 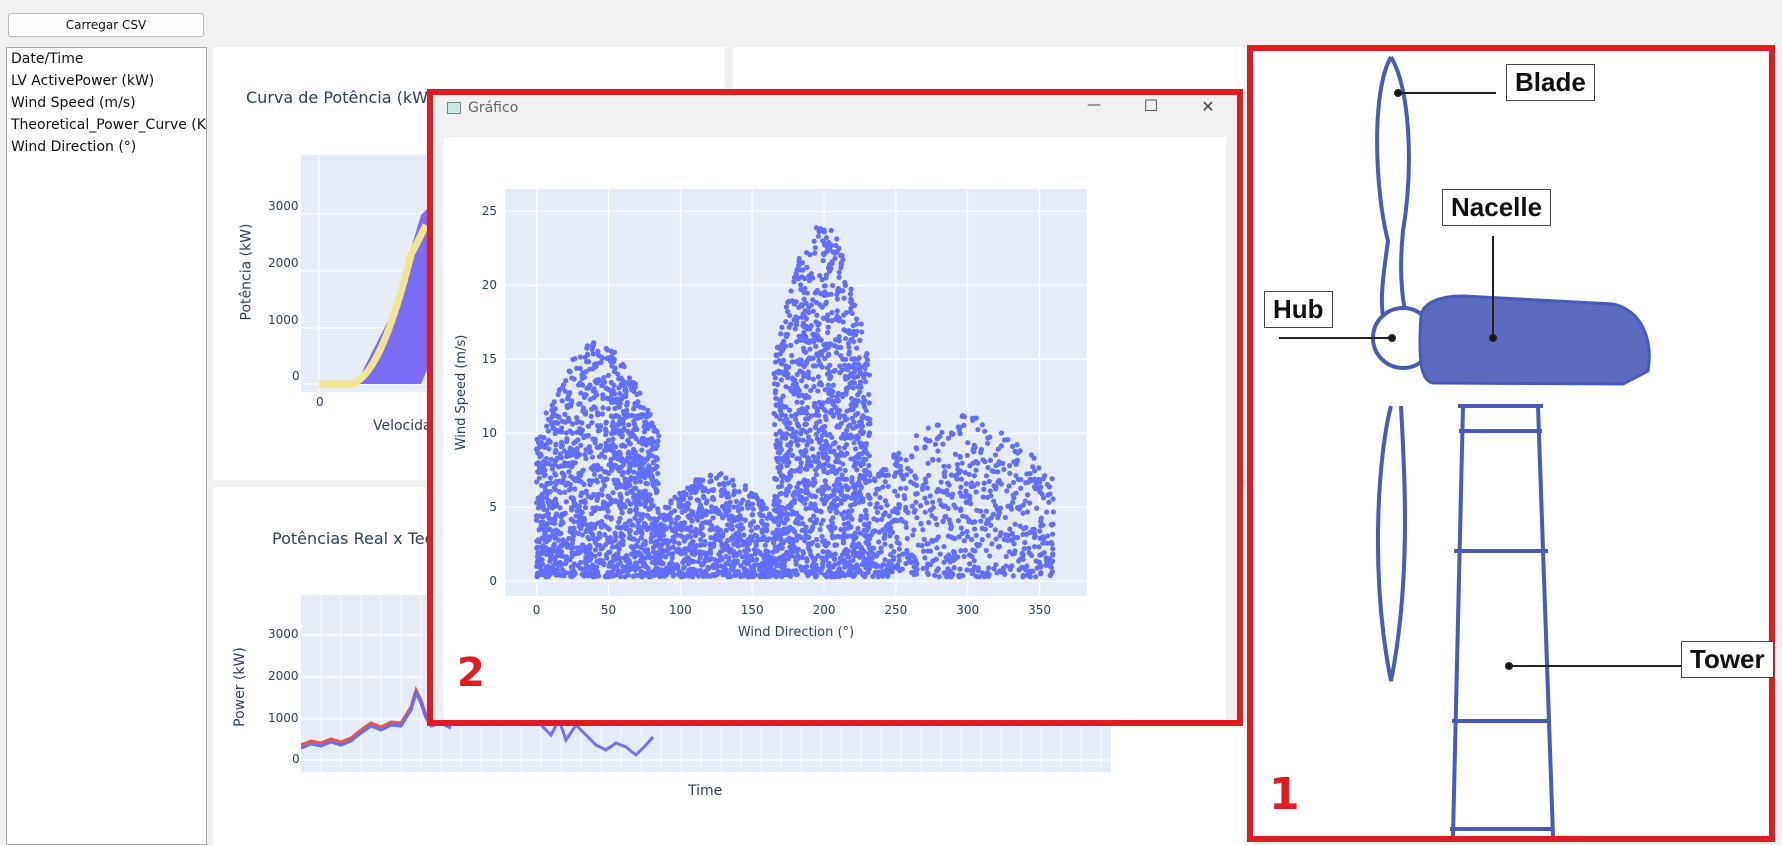 What do you see at coordinates (106, 25) in the screenshot?
I see `load-csv-button: Carregar CSV` at bounding box center [106, 25].